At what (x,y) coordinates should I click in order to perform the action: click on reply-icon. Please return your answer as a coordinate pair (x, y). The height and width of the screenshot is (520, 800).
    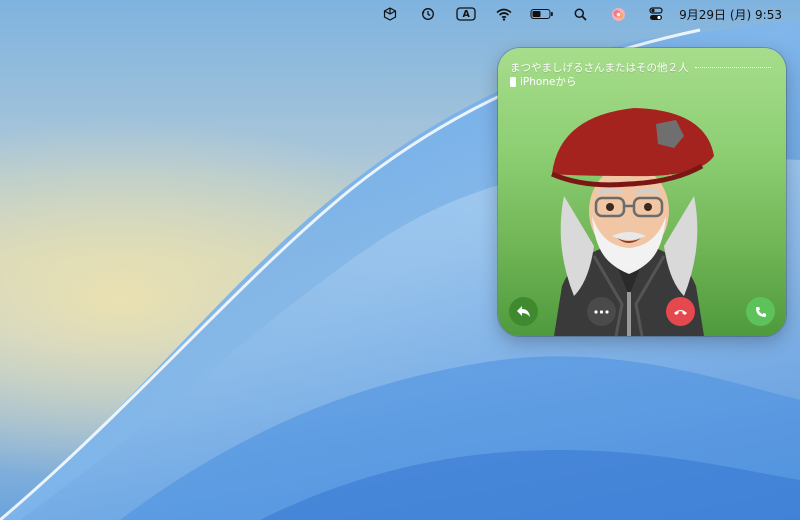
    Looking at the image, I should click on (523, 311).